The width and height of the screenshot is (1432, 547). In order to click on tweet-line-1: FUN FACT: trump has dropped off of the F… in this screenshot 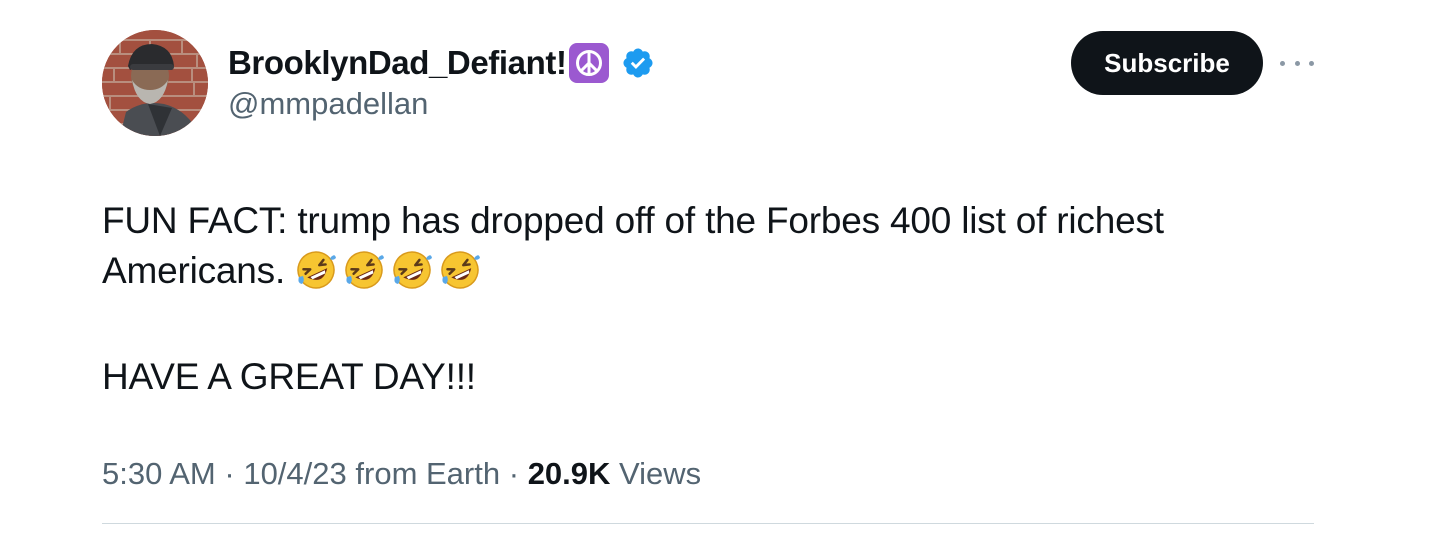, I will do `click(633, 220)`.